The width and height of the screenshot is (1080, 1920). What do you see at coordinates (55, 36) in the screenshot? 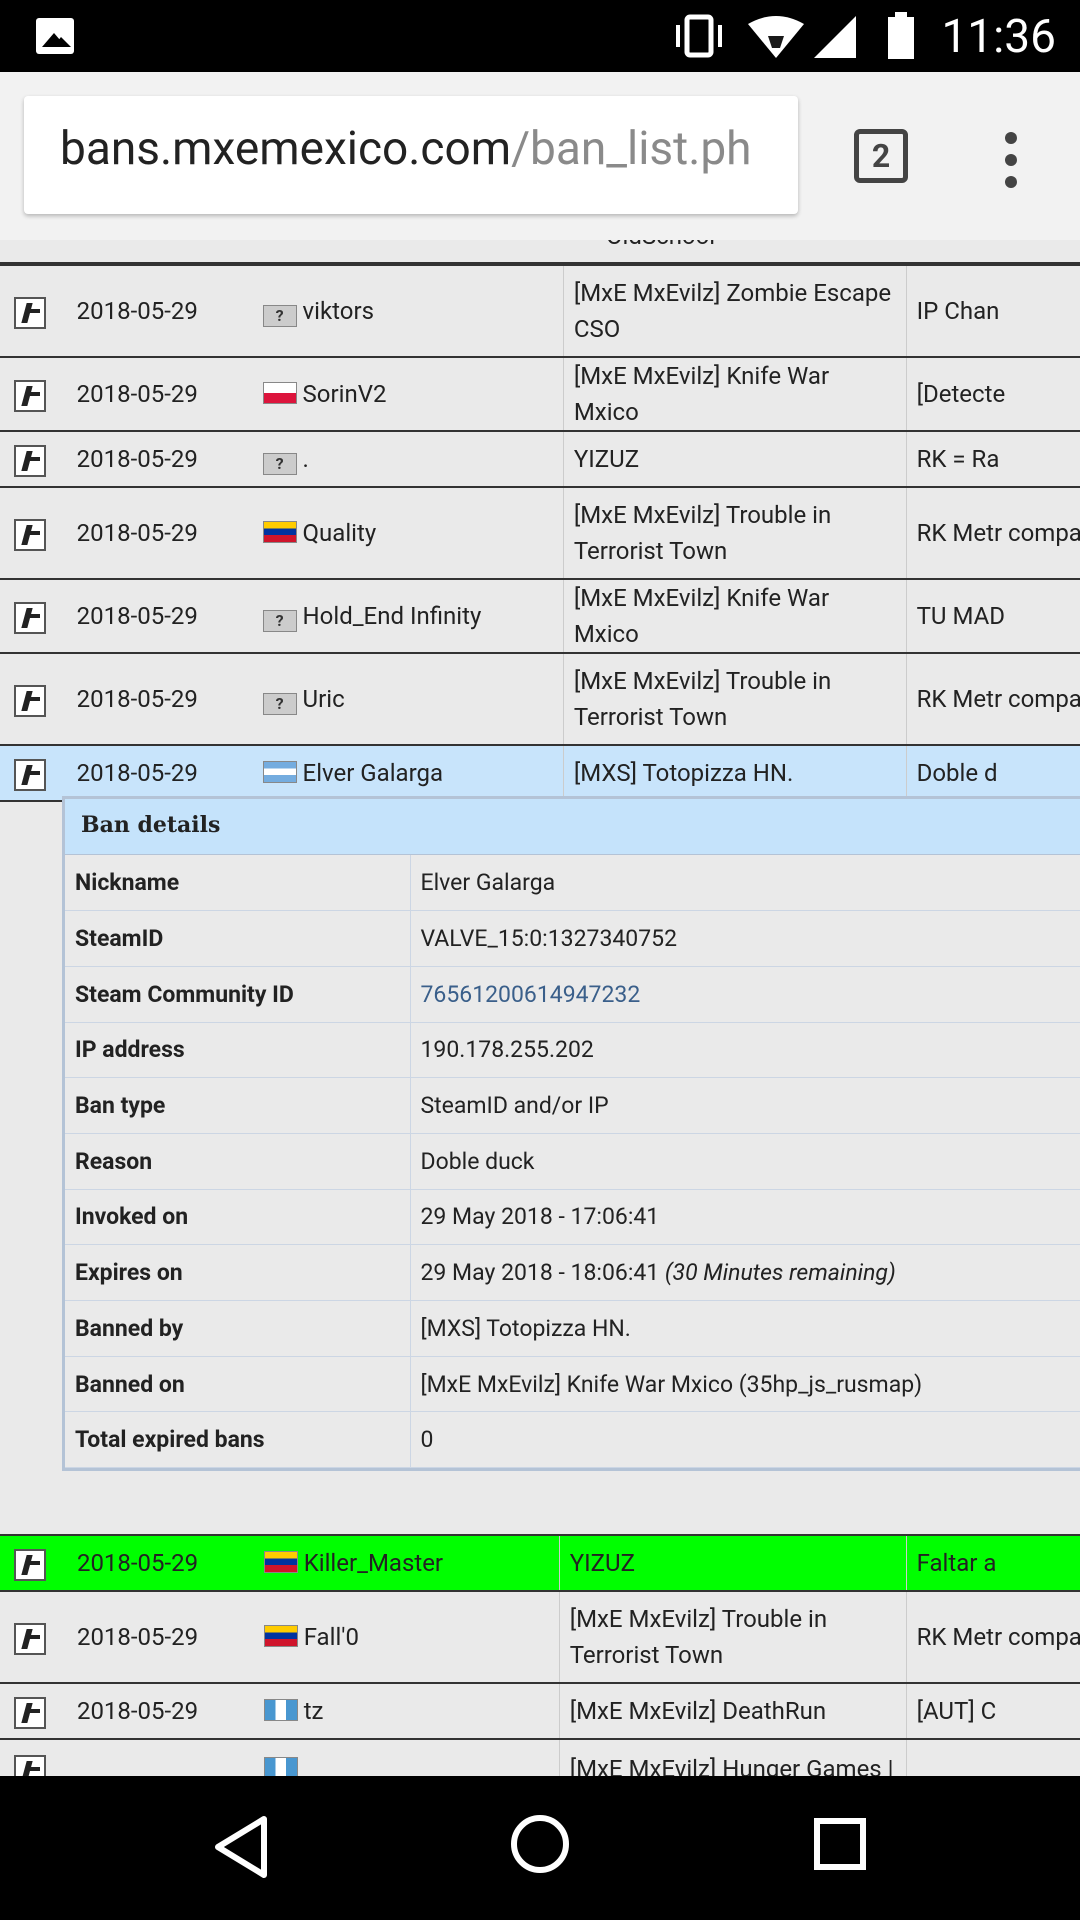
I see `gallery-notification-icon` at bounding box center [55, 36].